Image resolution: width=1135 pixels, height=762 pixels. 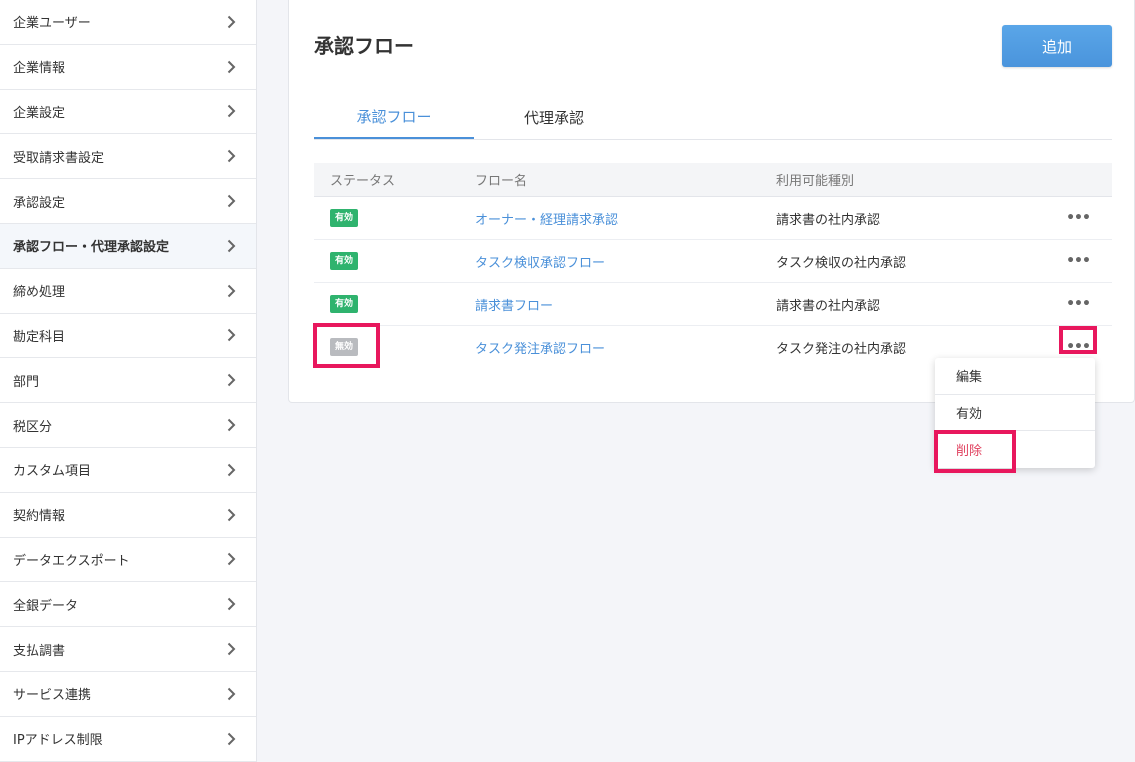 I want to click on sidebar-item-custom-fields: カスタム項目, so click(x=128, y=470).